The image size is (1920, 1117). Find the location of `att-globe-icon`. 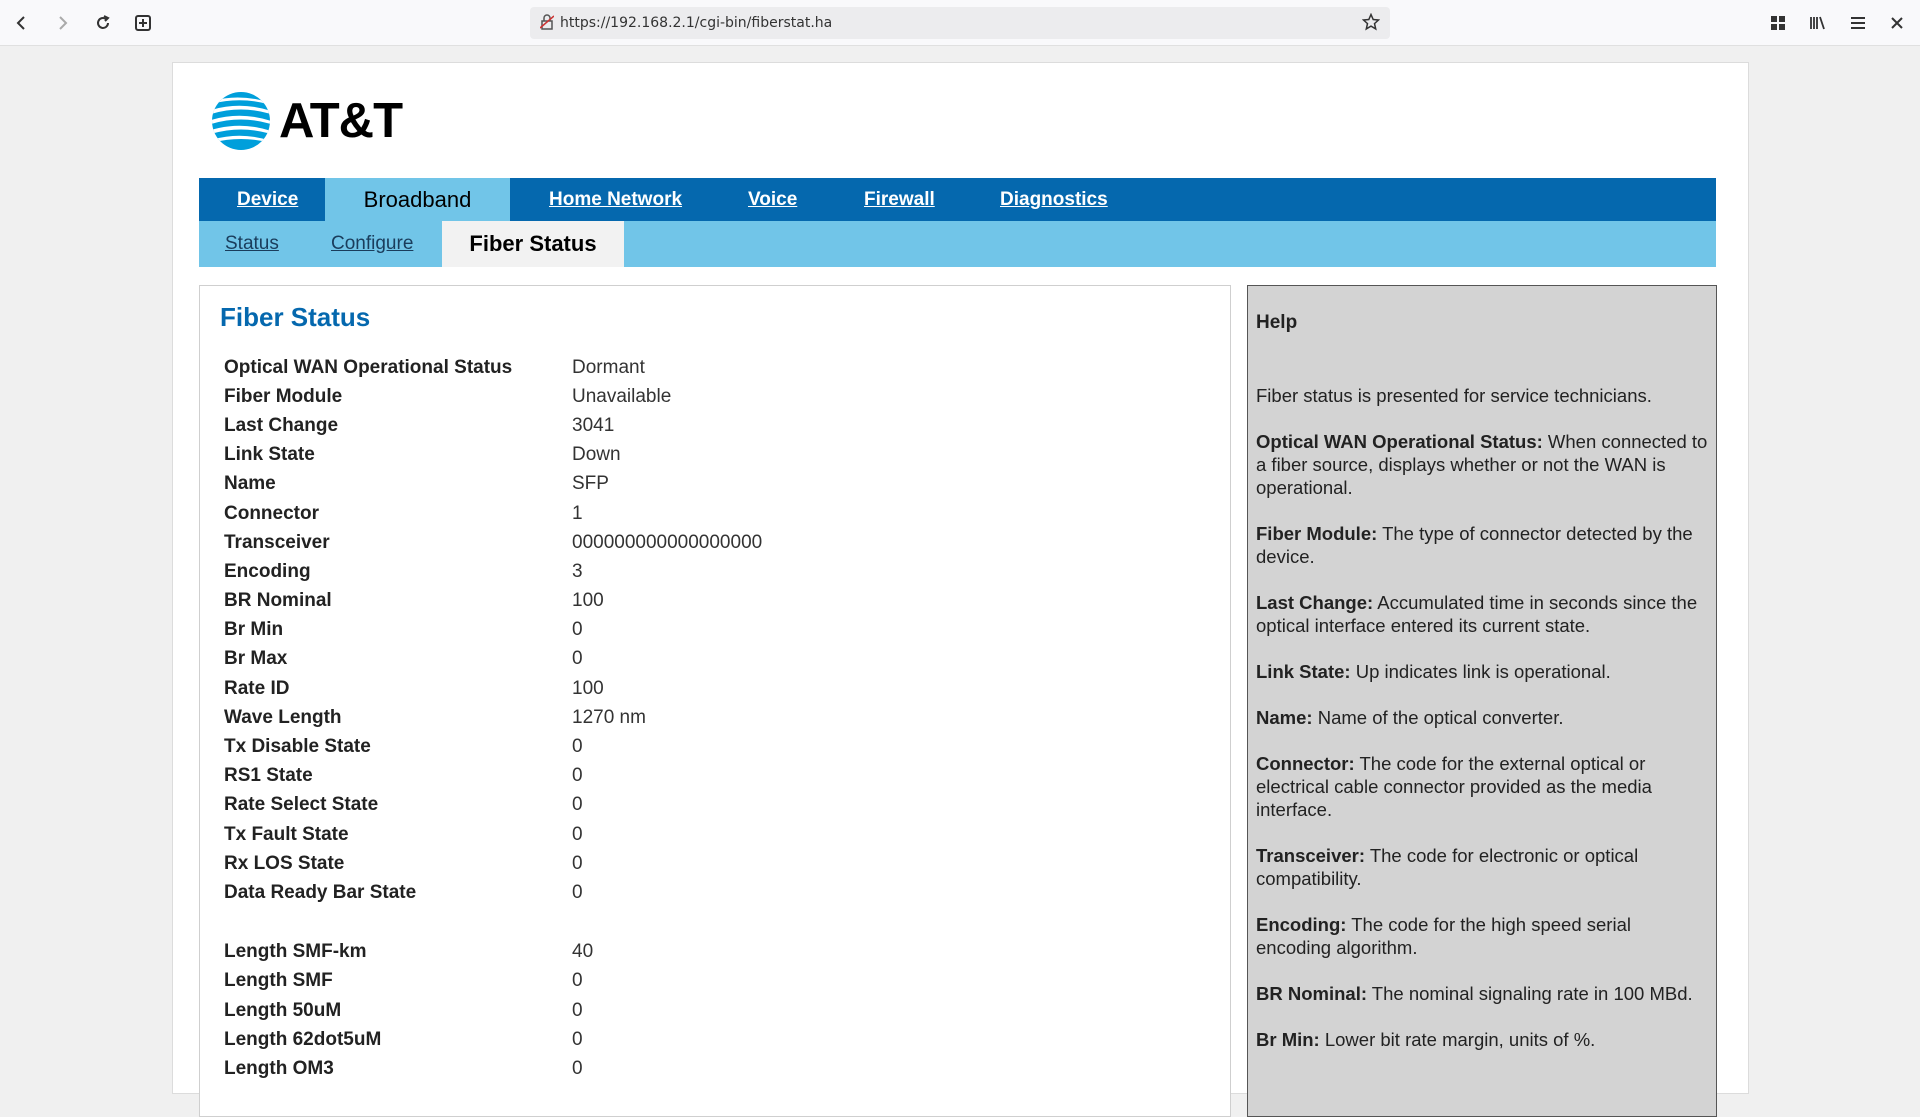

att-globe-icon is located at coordinates (241, 121).